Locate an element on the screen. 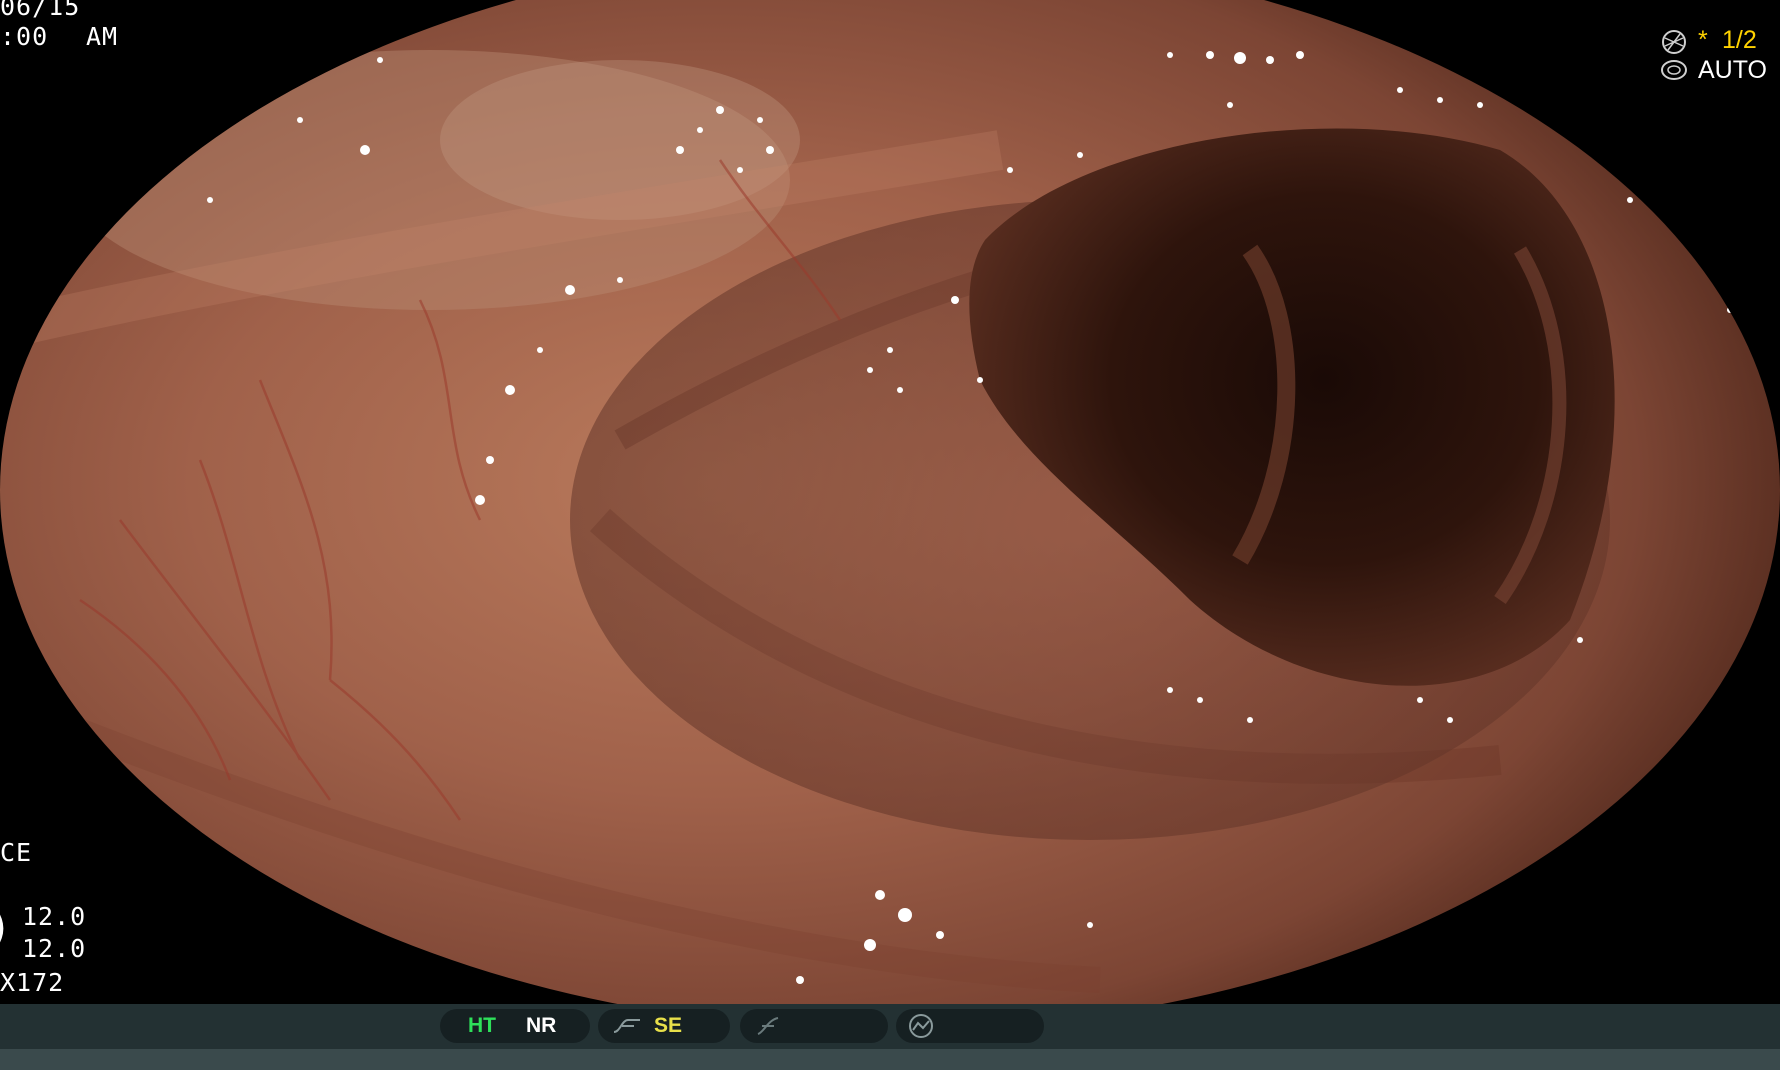 Image resolution: width=1780 pixels, height=1070 pixels. scope-model-readout: X172 is located at coordinates (32, 982).